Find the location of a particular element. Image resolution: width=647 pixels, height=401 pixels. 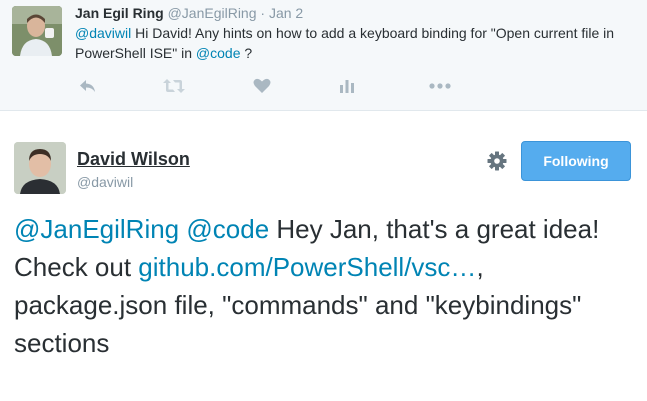

reply-icon is located at coordinates (88, 86).